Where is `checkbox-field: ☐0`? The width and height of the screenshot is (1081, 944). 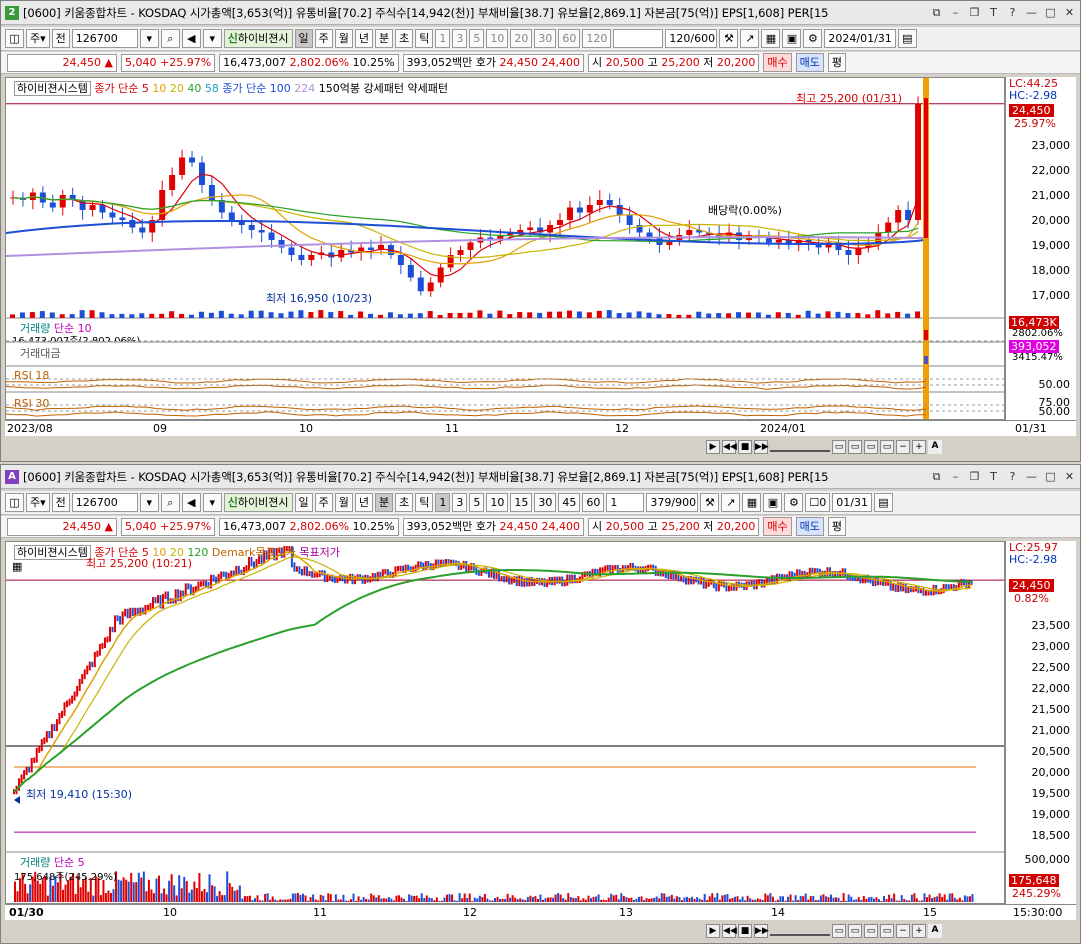 checkbox-field: ☐0 is located at coordinates (818, 502).